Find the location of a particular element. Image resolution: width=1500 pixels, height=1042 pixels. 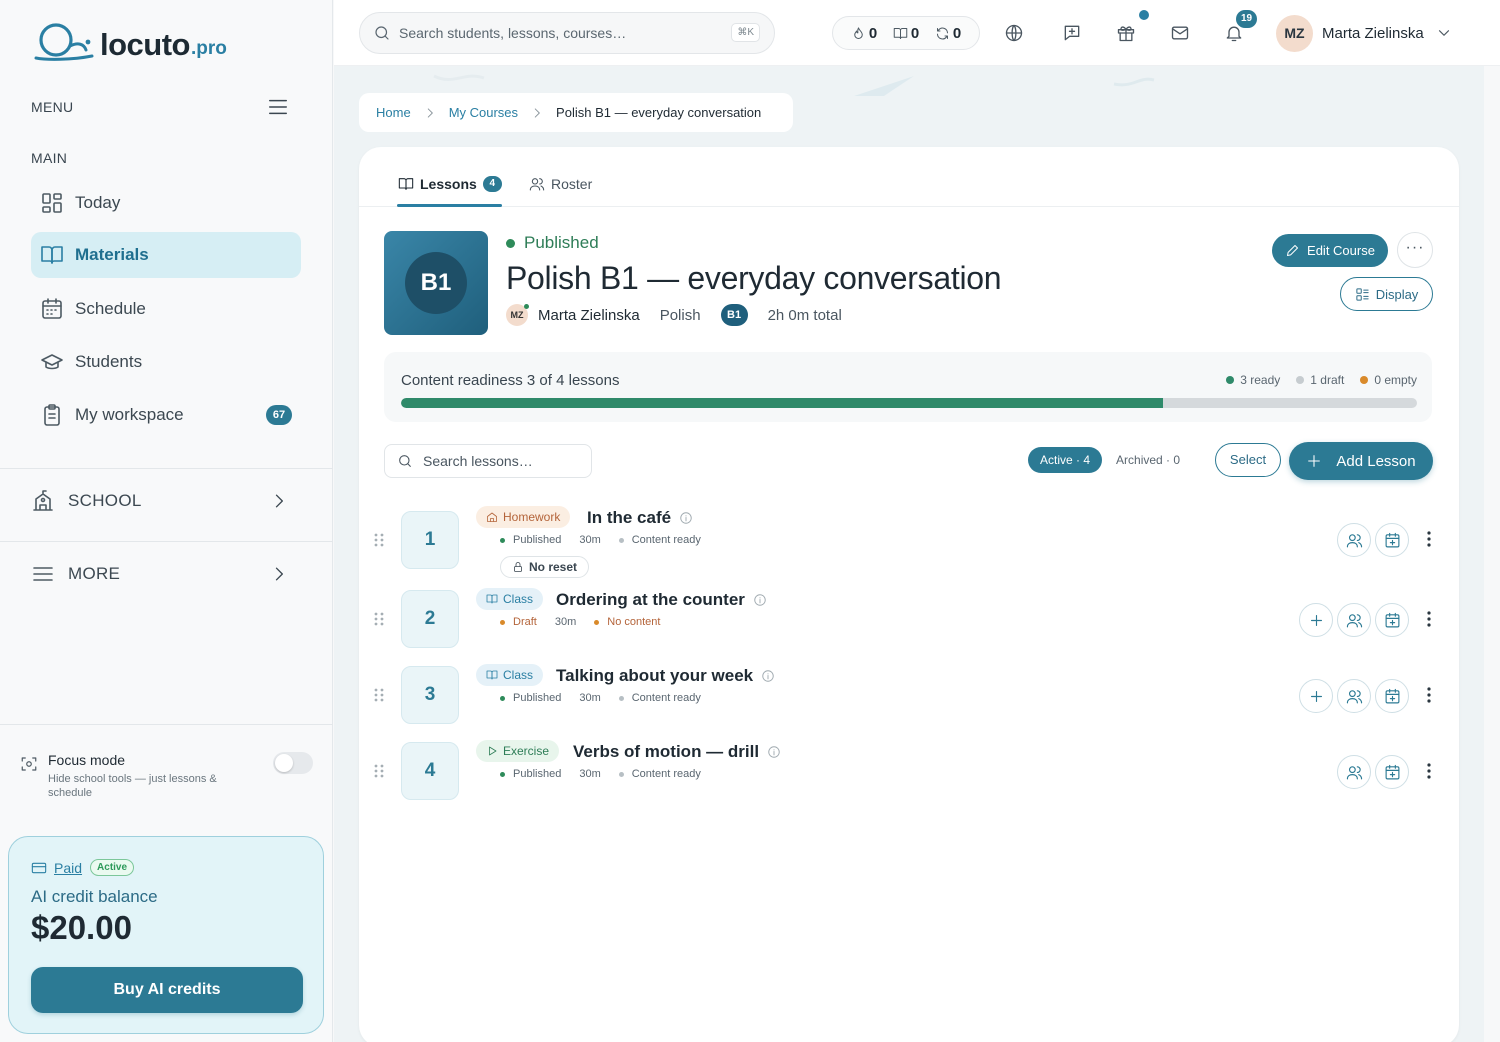

lesson-title: Verbs of motion — drill is located at coordinates (677, 752).